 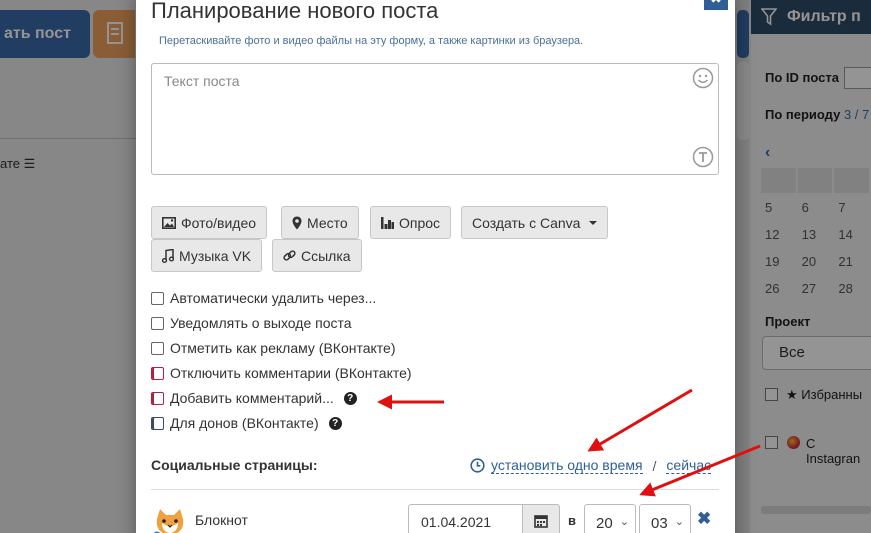 I want to click on time-links: установить одно время / сейчас, so click(x=591, y=465).